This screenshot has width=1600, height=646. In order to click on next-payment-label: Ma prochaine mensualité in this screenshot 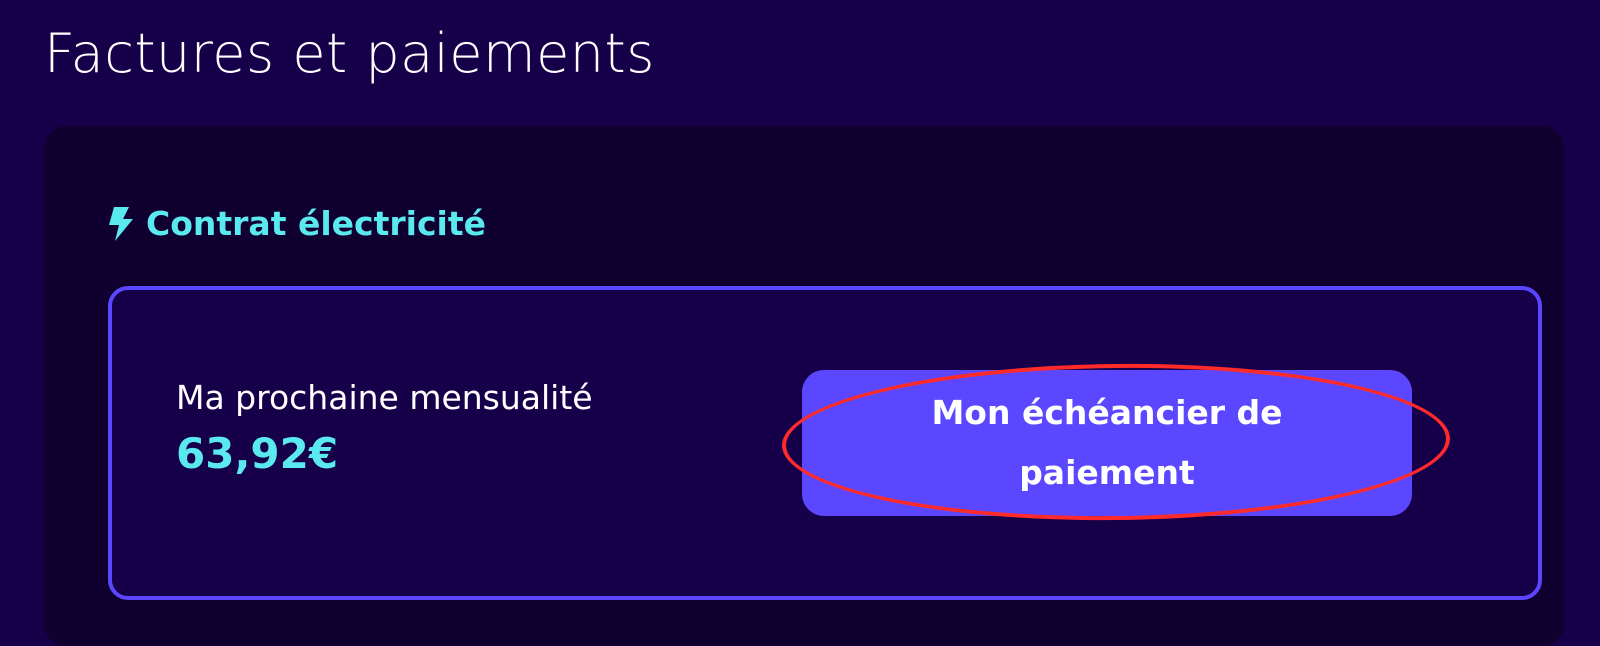, I will do `click(384, 397)`.